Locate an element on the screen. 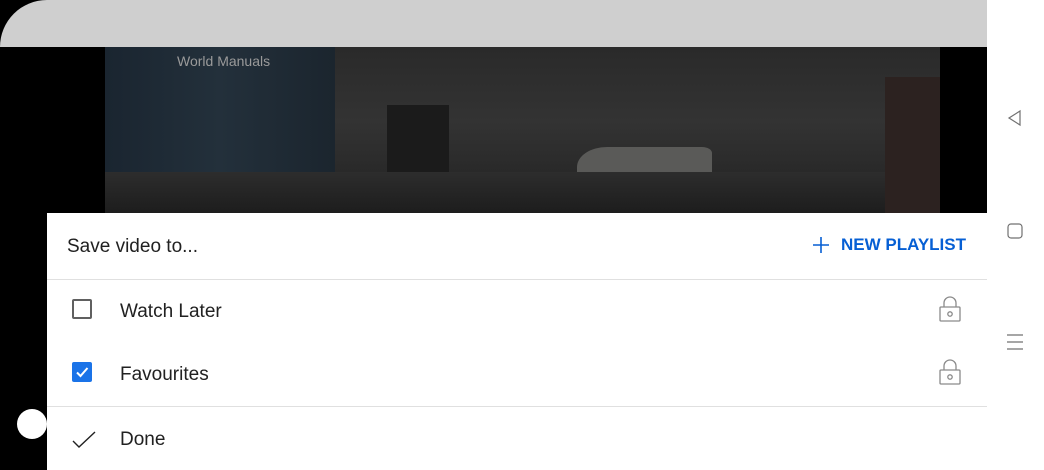  checkbox-favourites is located at coordinates (82, 372).